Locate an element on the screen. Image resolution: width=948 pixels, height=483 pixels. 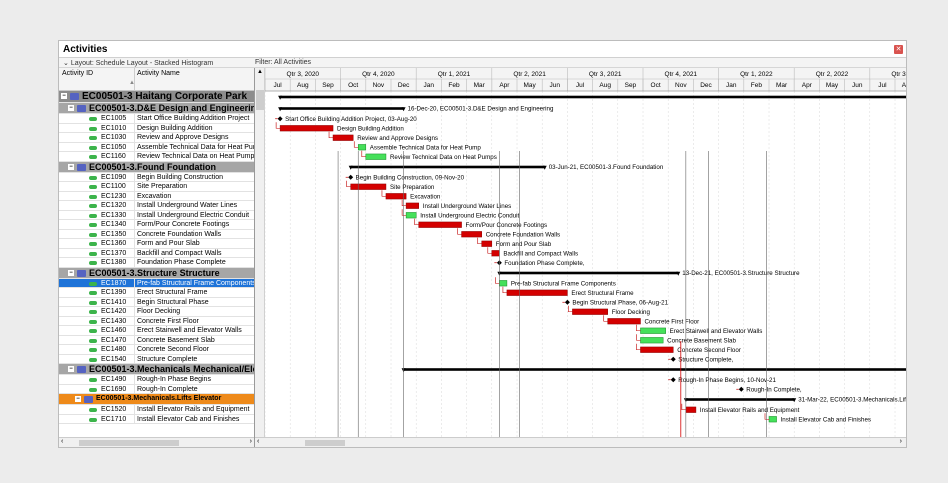
scroll-thumb-vertical is located at coordinates (260, 100).